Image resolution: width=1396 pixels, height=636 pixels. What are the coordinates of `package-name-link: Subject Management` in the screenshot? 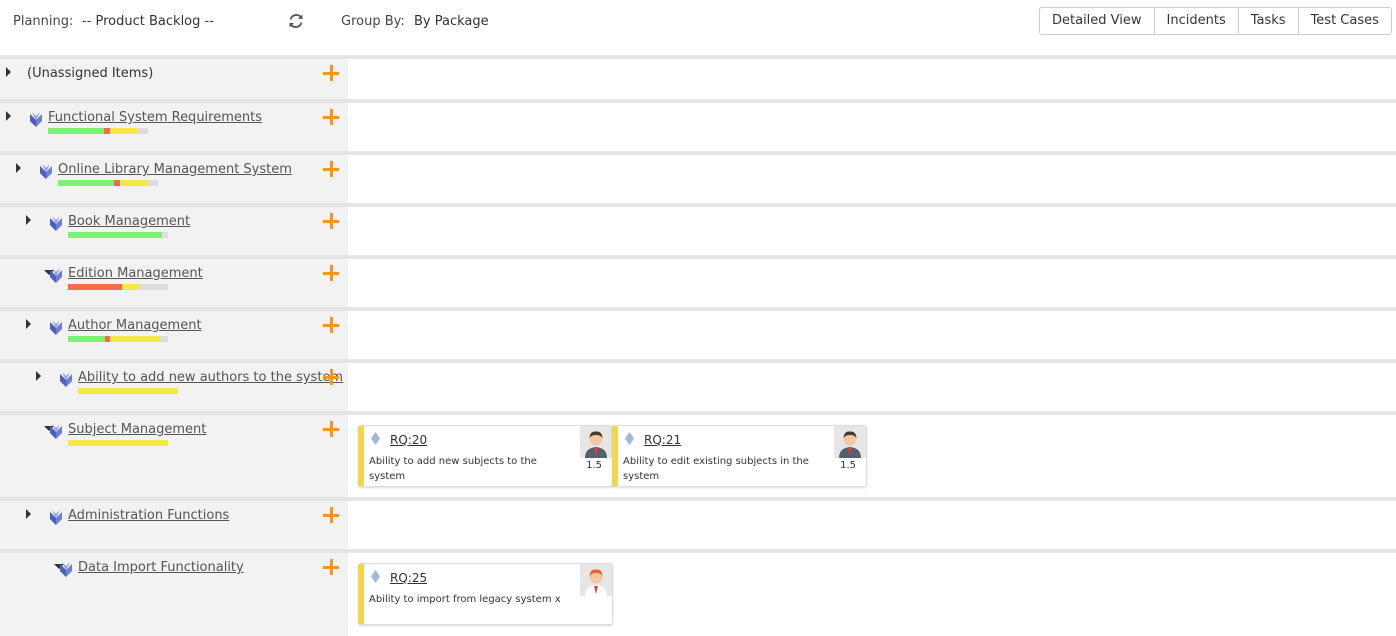 It's located at (137, 429).